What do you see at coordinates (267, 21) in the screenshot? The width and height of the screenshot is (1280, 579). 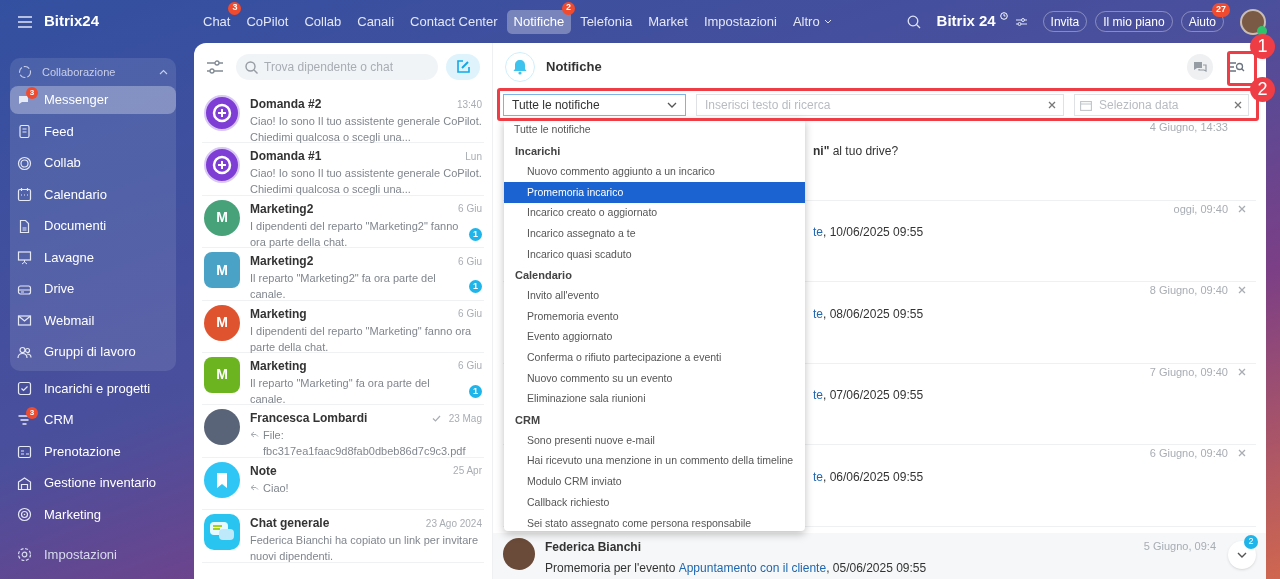 I see `nav-tab: CoPilot` at bounding box center [267, 21].